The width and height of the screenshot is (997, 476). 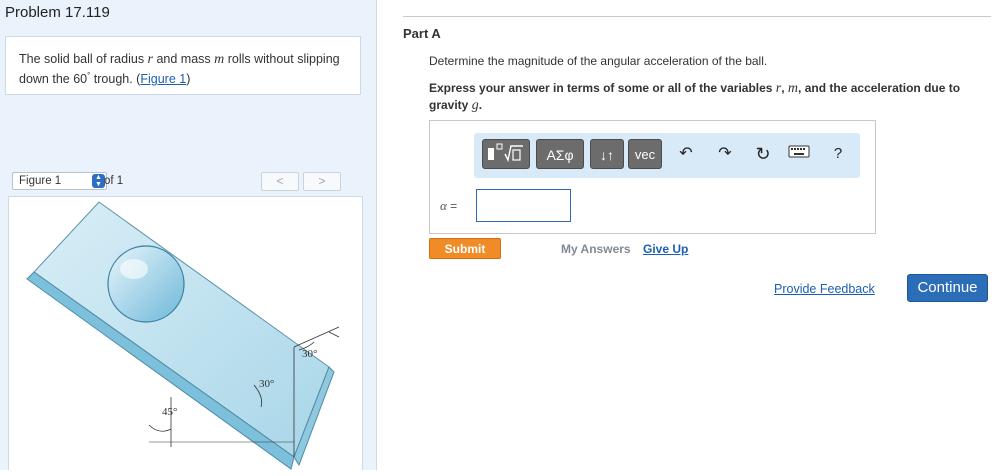 I want to click on continue-button: Continue, so click(x=947, y=288).